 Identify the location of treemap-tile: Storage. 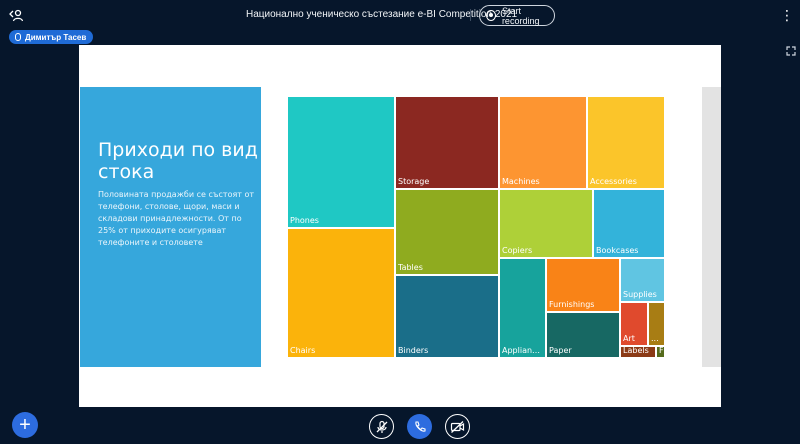
(447, 142).